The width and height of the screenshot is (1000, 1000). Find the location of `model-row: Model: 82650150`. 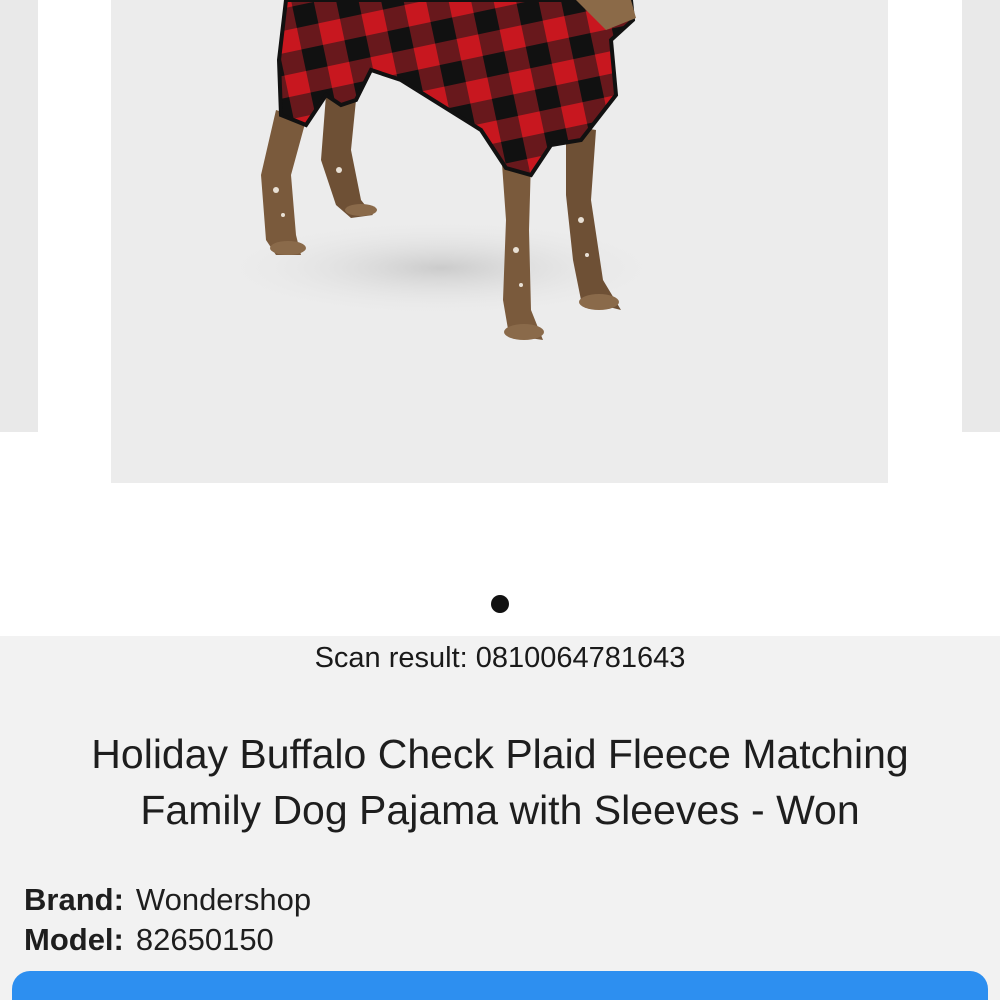

model-row: Model: 82650150 is located at coordinates (149, 940).